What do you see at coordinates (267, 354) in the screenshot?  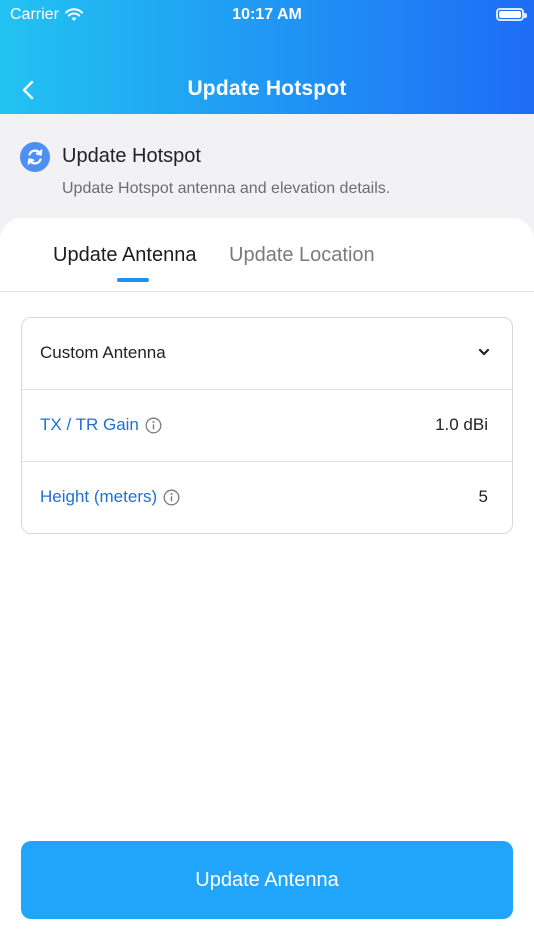 I see `antenna-select: Custom Antenna` at bounding box center [267, 354].